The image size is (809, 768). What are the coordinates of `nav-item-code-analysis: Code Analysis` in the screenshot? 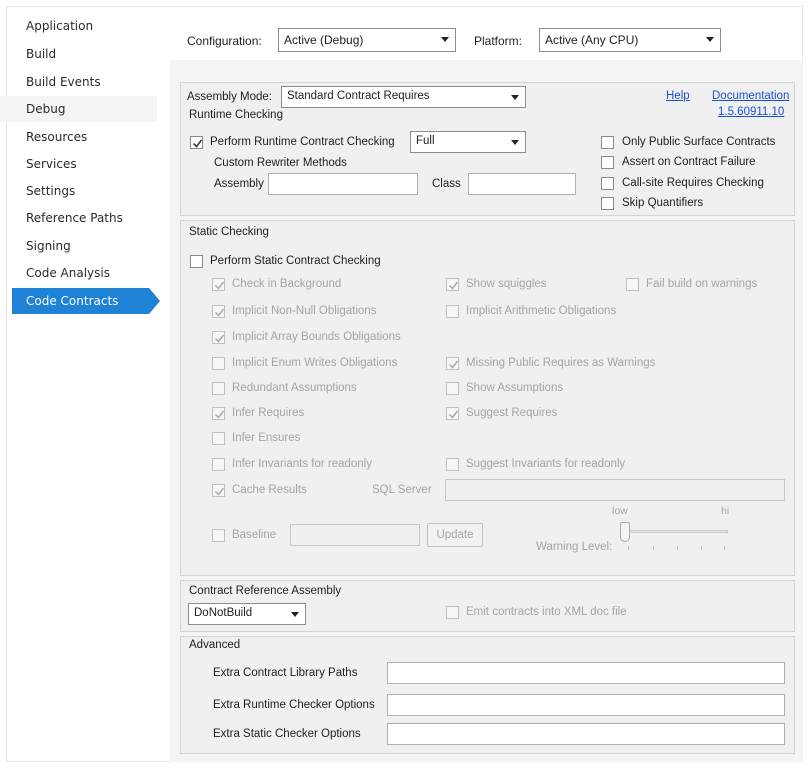 It's located at (86, 273).